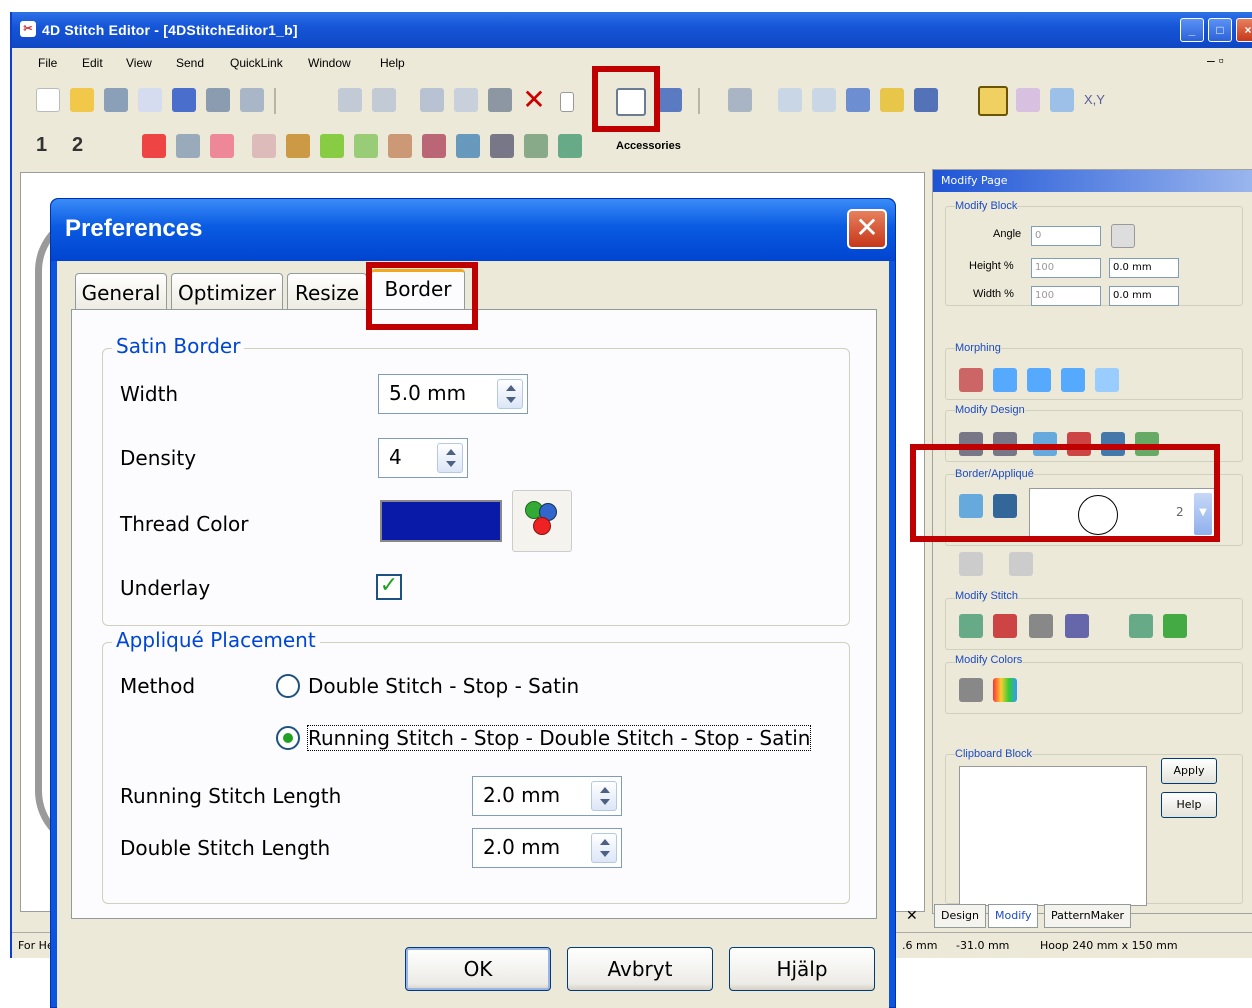 This screenshot has height=1008, width=1252. What do you see at coordinates (222, 146) in the screenshot?
I see `hand-icon` at bounding box center [222, 146].